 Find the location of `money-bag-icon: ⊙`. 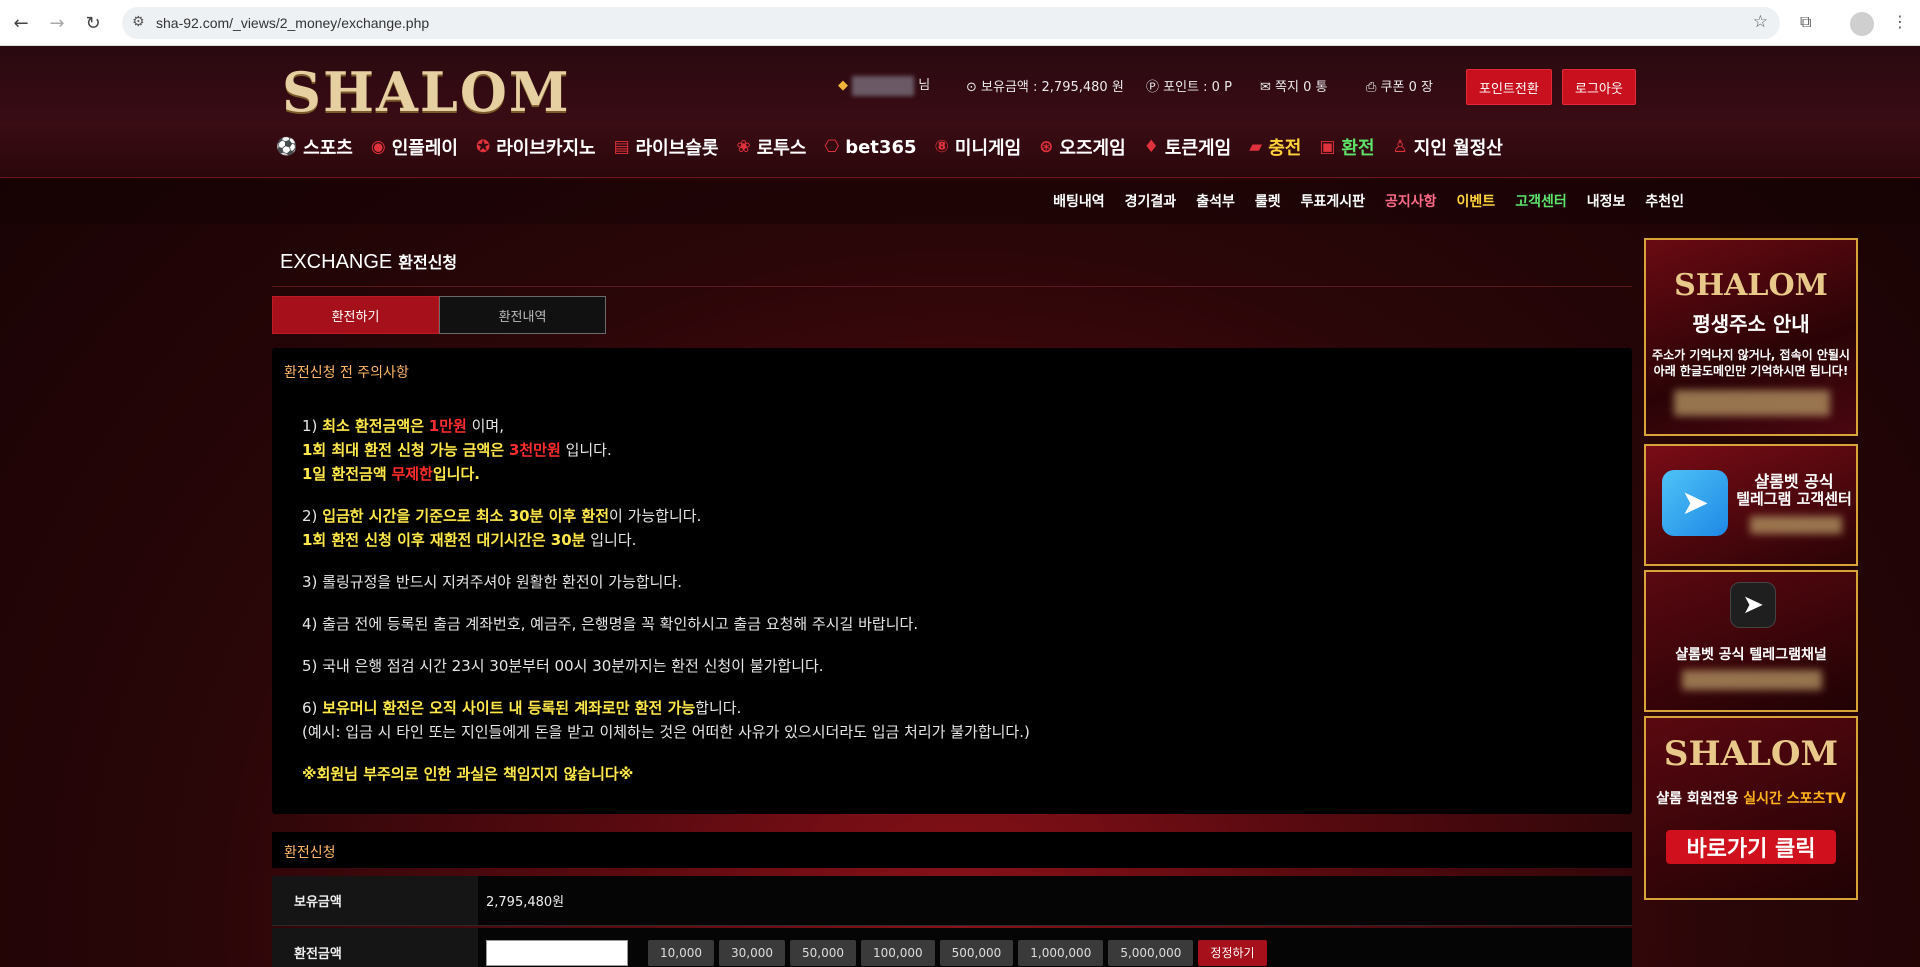

money-bag-icon: ⊙ is located at coordinates (971, 87).